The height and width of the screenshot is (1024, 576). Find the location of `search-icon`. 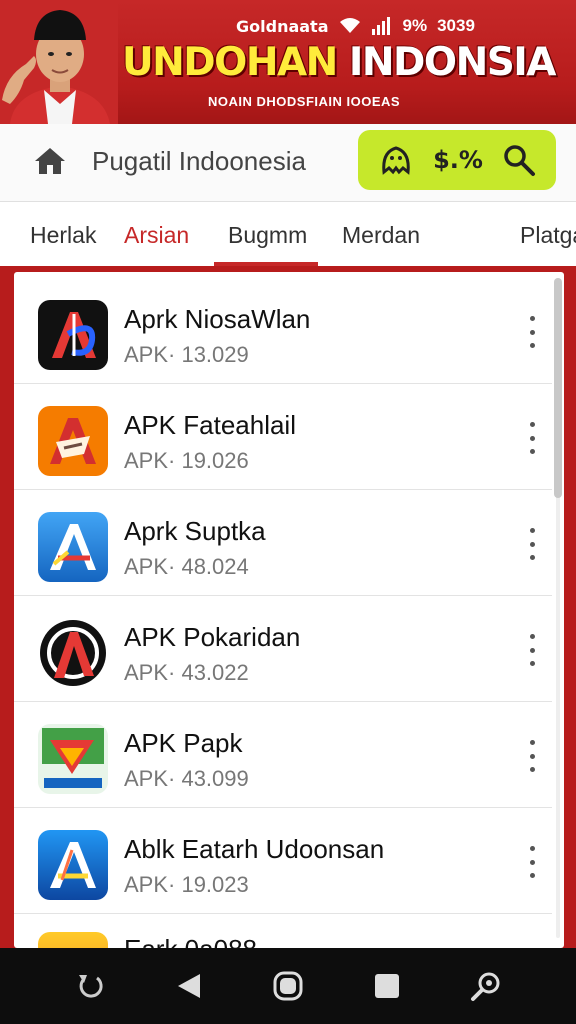

search-icon is located at coordinates (519, 160).